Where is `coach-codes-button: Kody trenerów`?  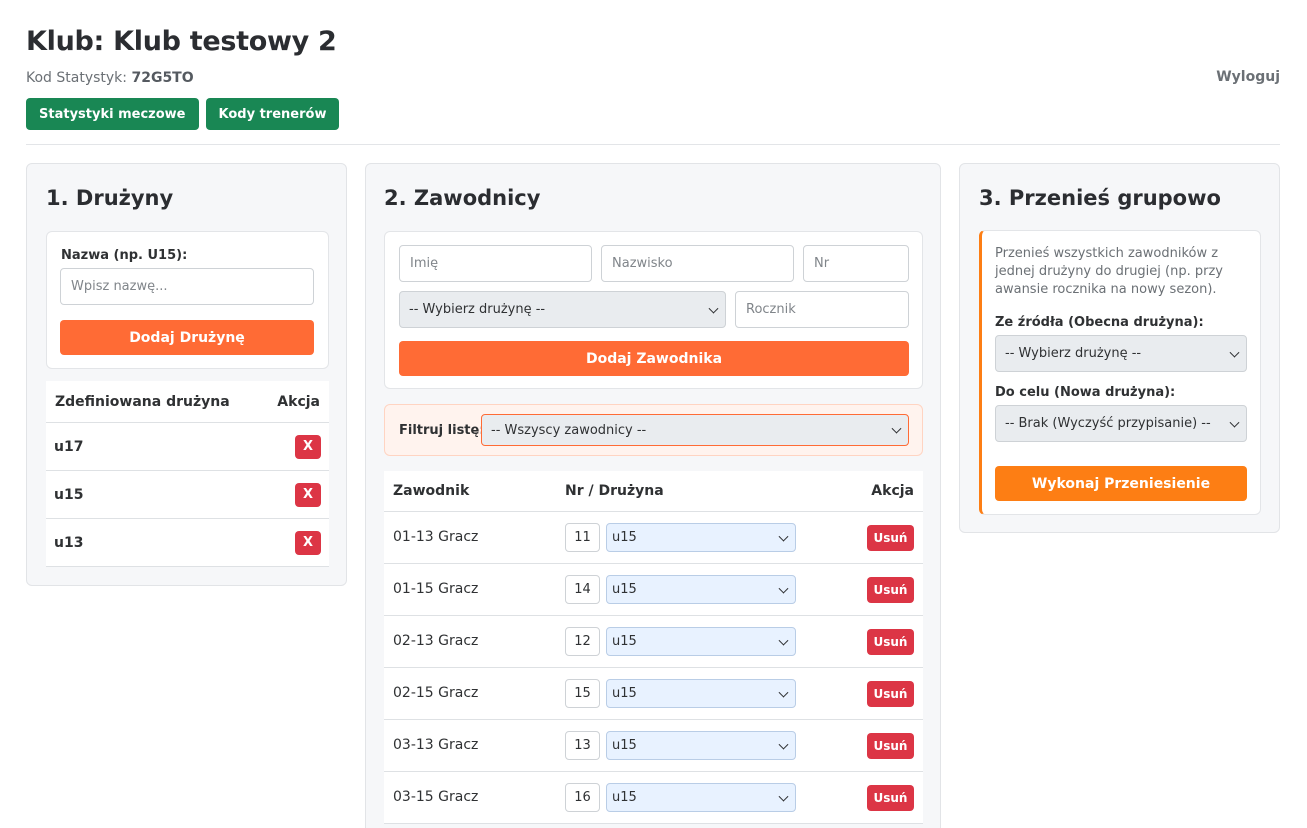
coach-codes-button: Kody trenerów is located at coordinates (272, 114).